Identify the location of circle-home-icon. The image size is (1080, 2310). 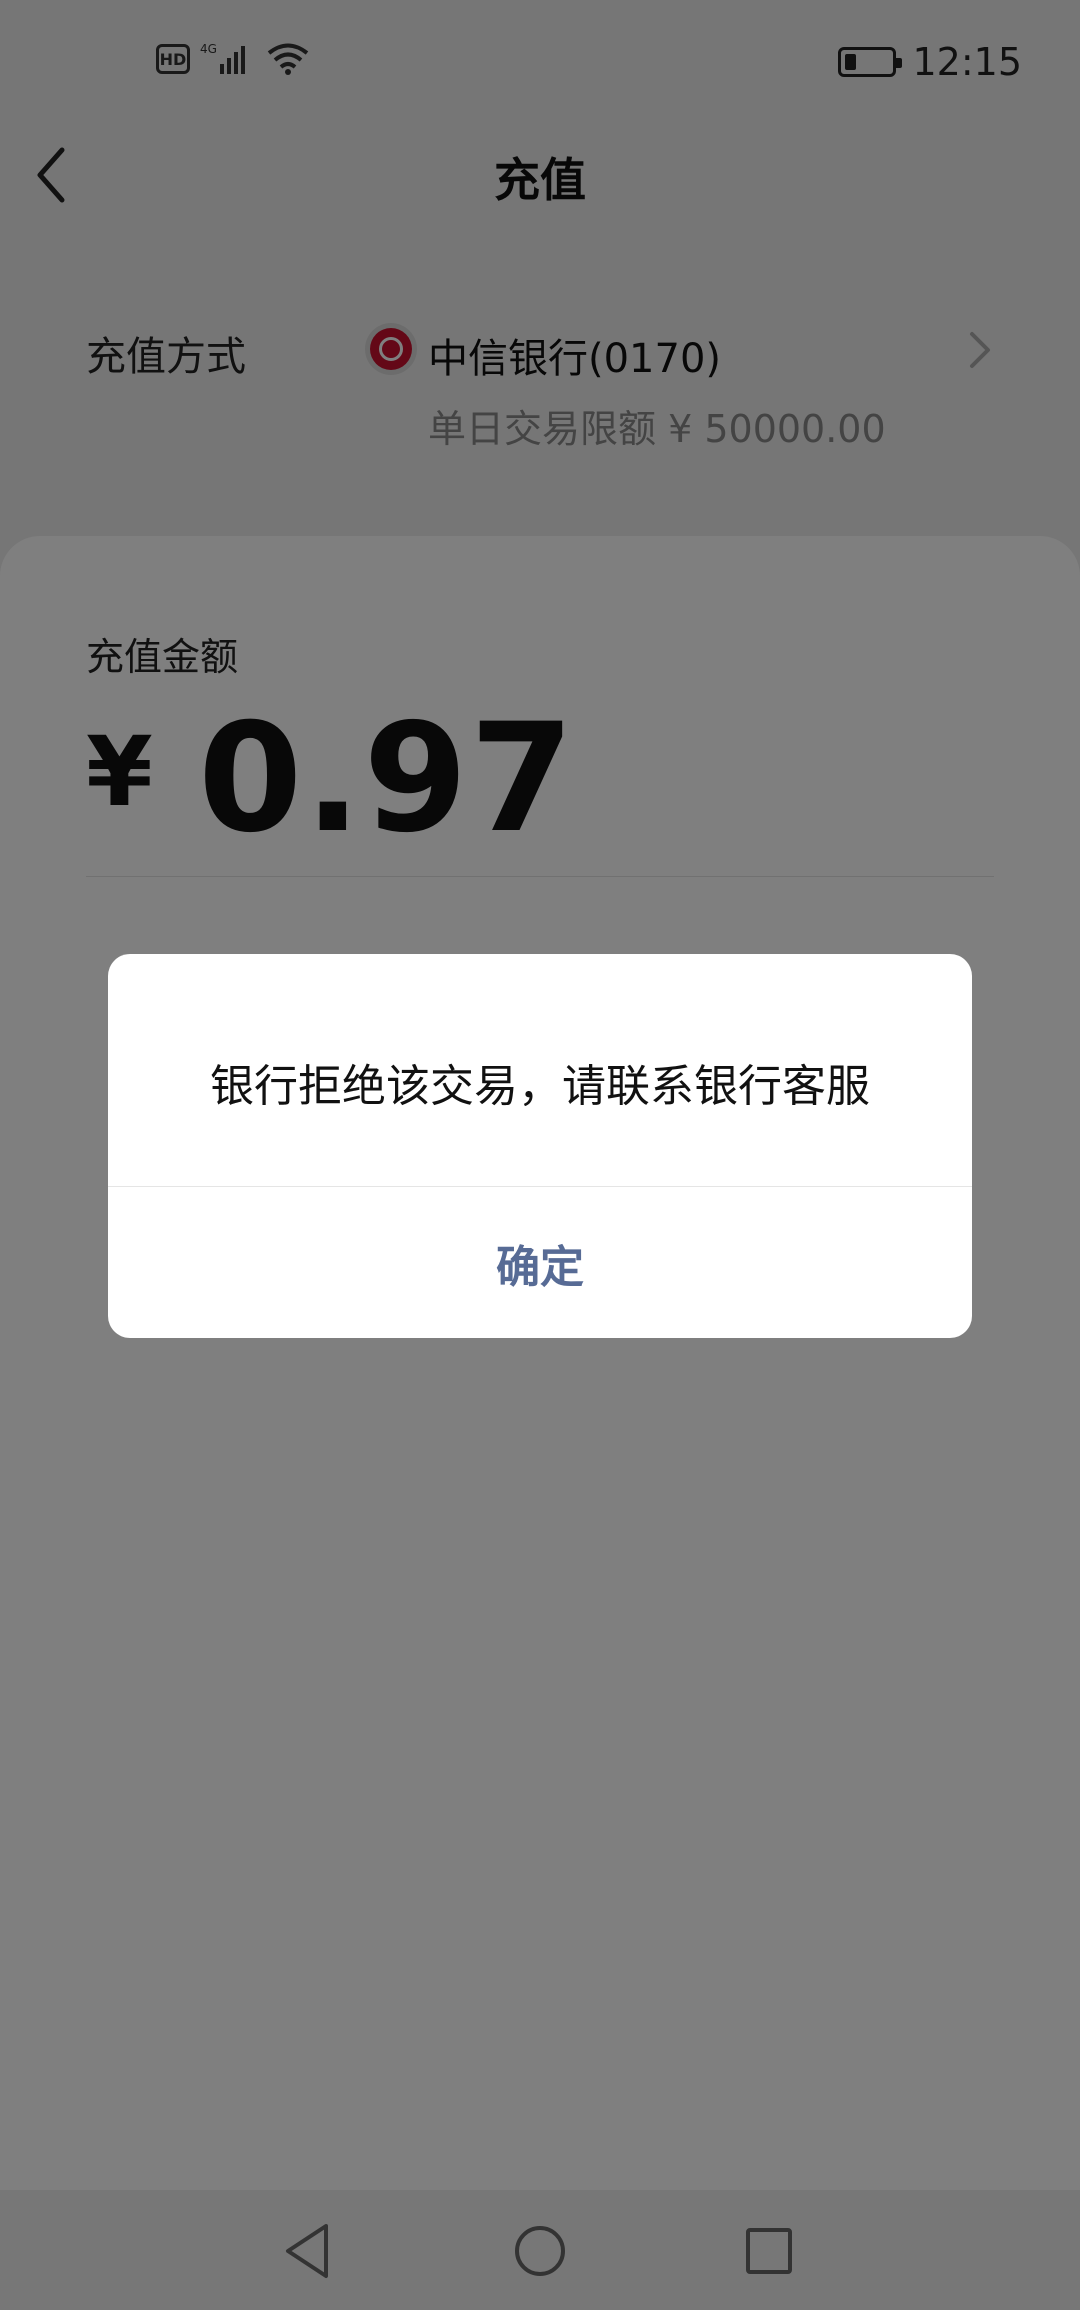
(540, 2251).